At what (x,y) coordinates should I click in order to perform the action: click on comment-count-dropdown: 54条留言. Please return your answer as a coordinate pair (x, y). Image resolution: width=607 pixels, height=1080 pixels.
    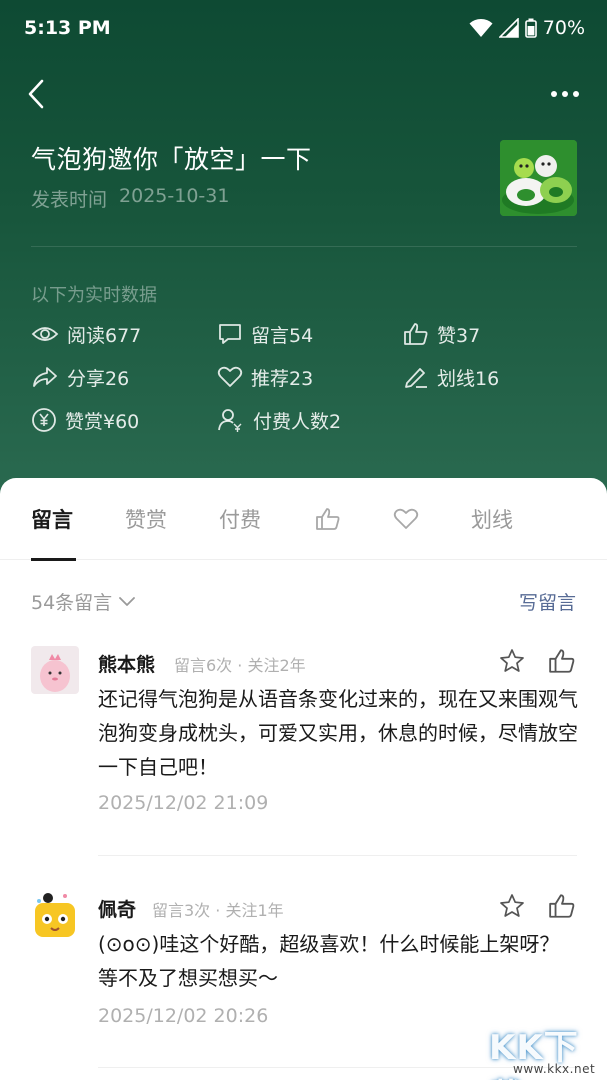
    Looking at the image, I should click on (83, 601).